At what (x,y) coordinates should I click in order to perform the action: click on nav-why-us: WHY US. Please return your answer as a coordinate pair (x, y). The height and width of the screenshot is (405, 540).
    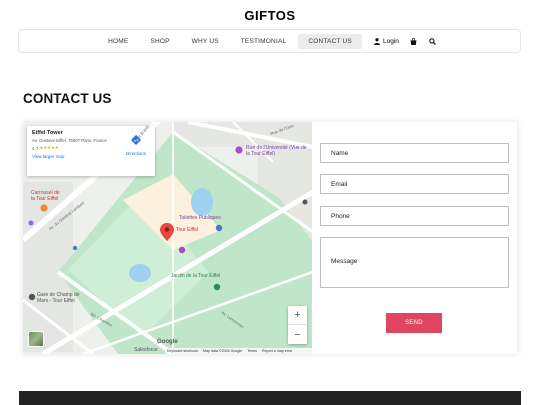
    Looking at the image, I should click on (205, 41).